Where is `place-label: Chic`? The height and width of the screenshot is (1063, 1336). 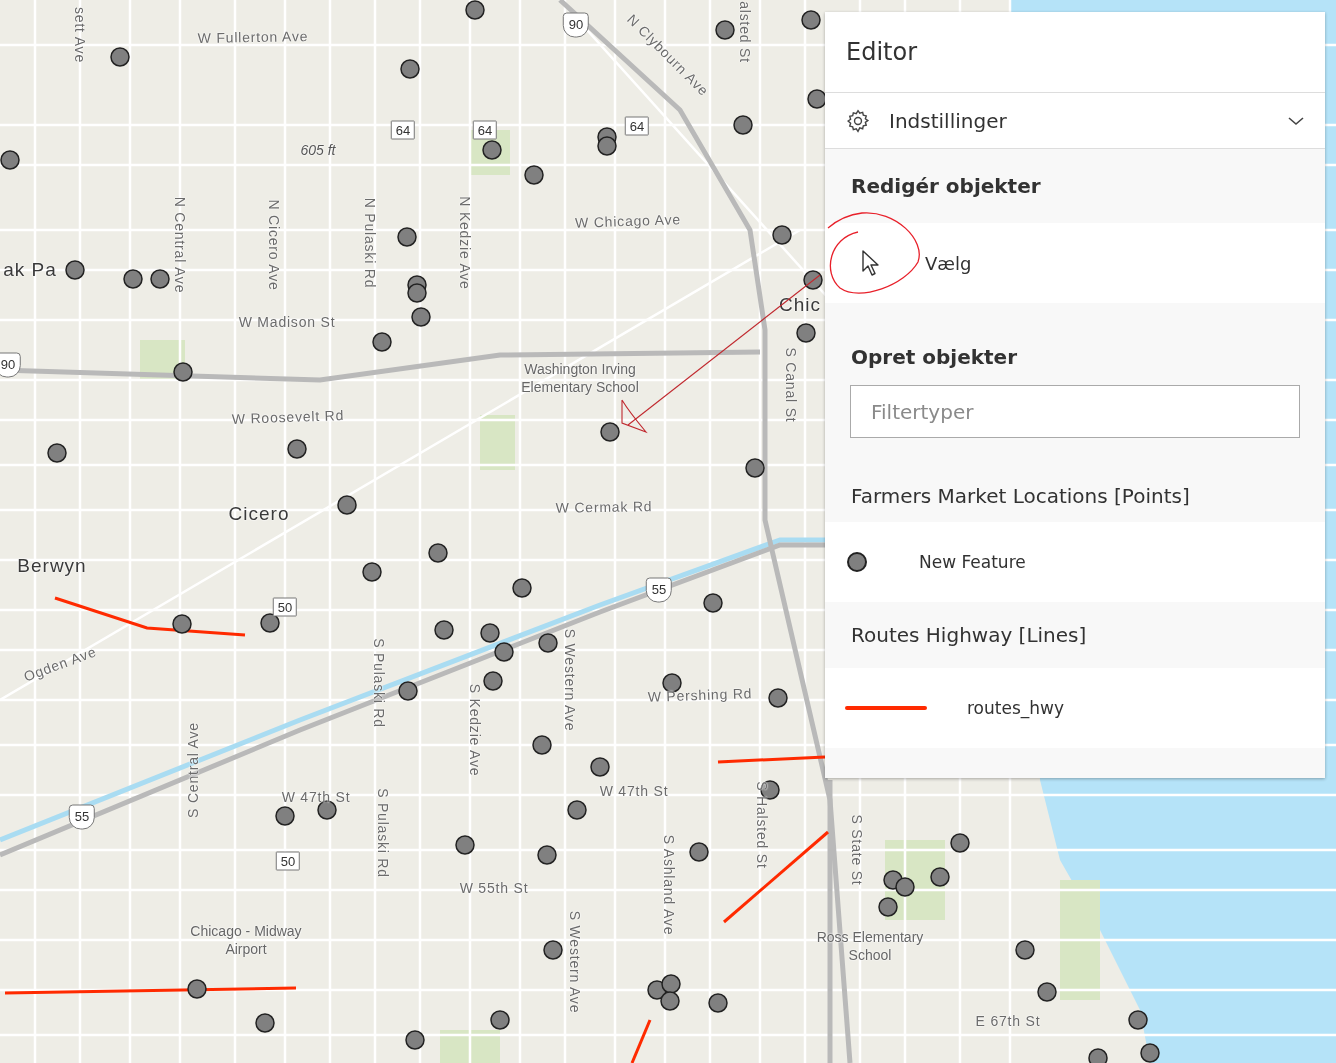 place-label: Chic is located at coordinates (800, 305).